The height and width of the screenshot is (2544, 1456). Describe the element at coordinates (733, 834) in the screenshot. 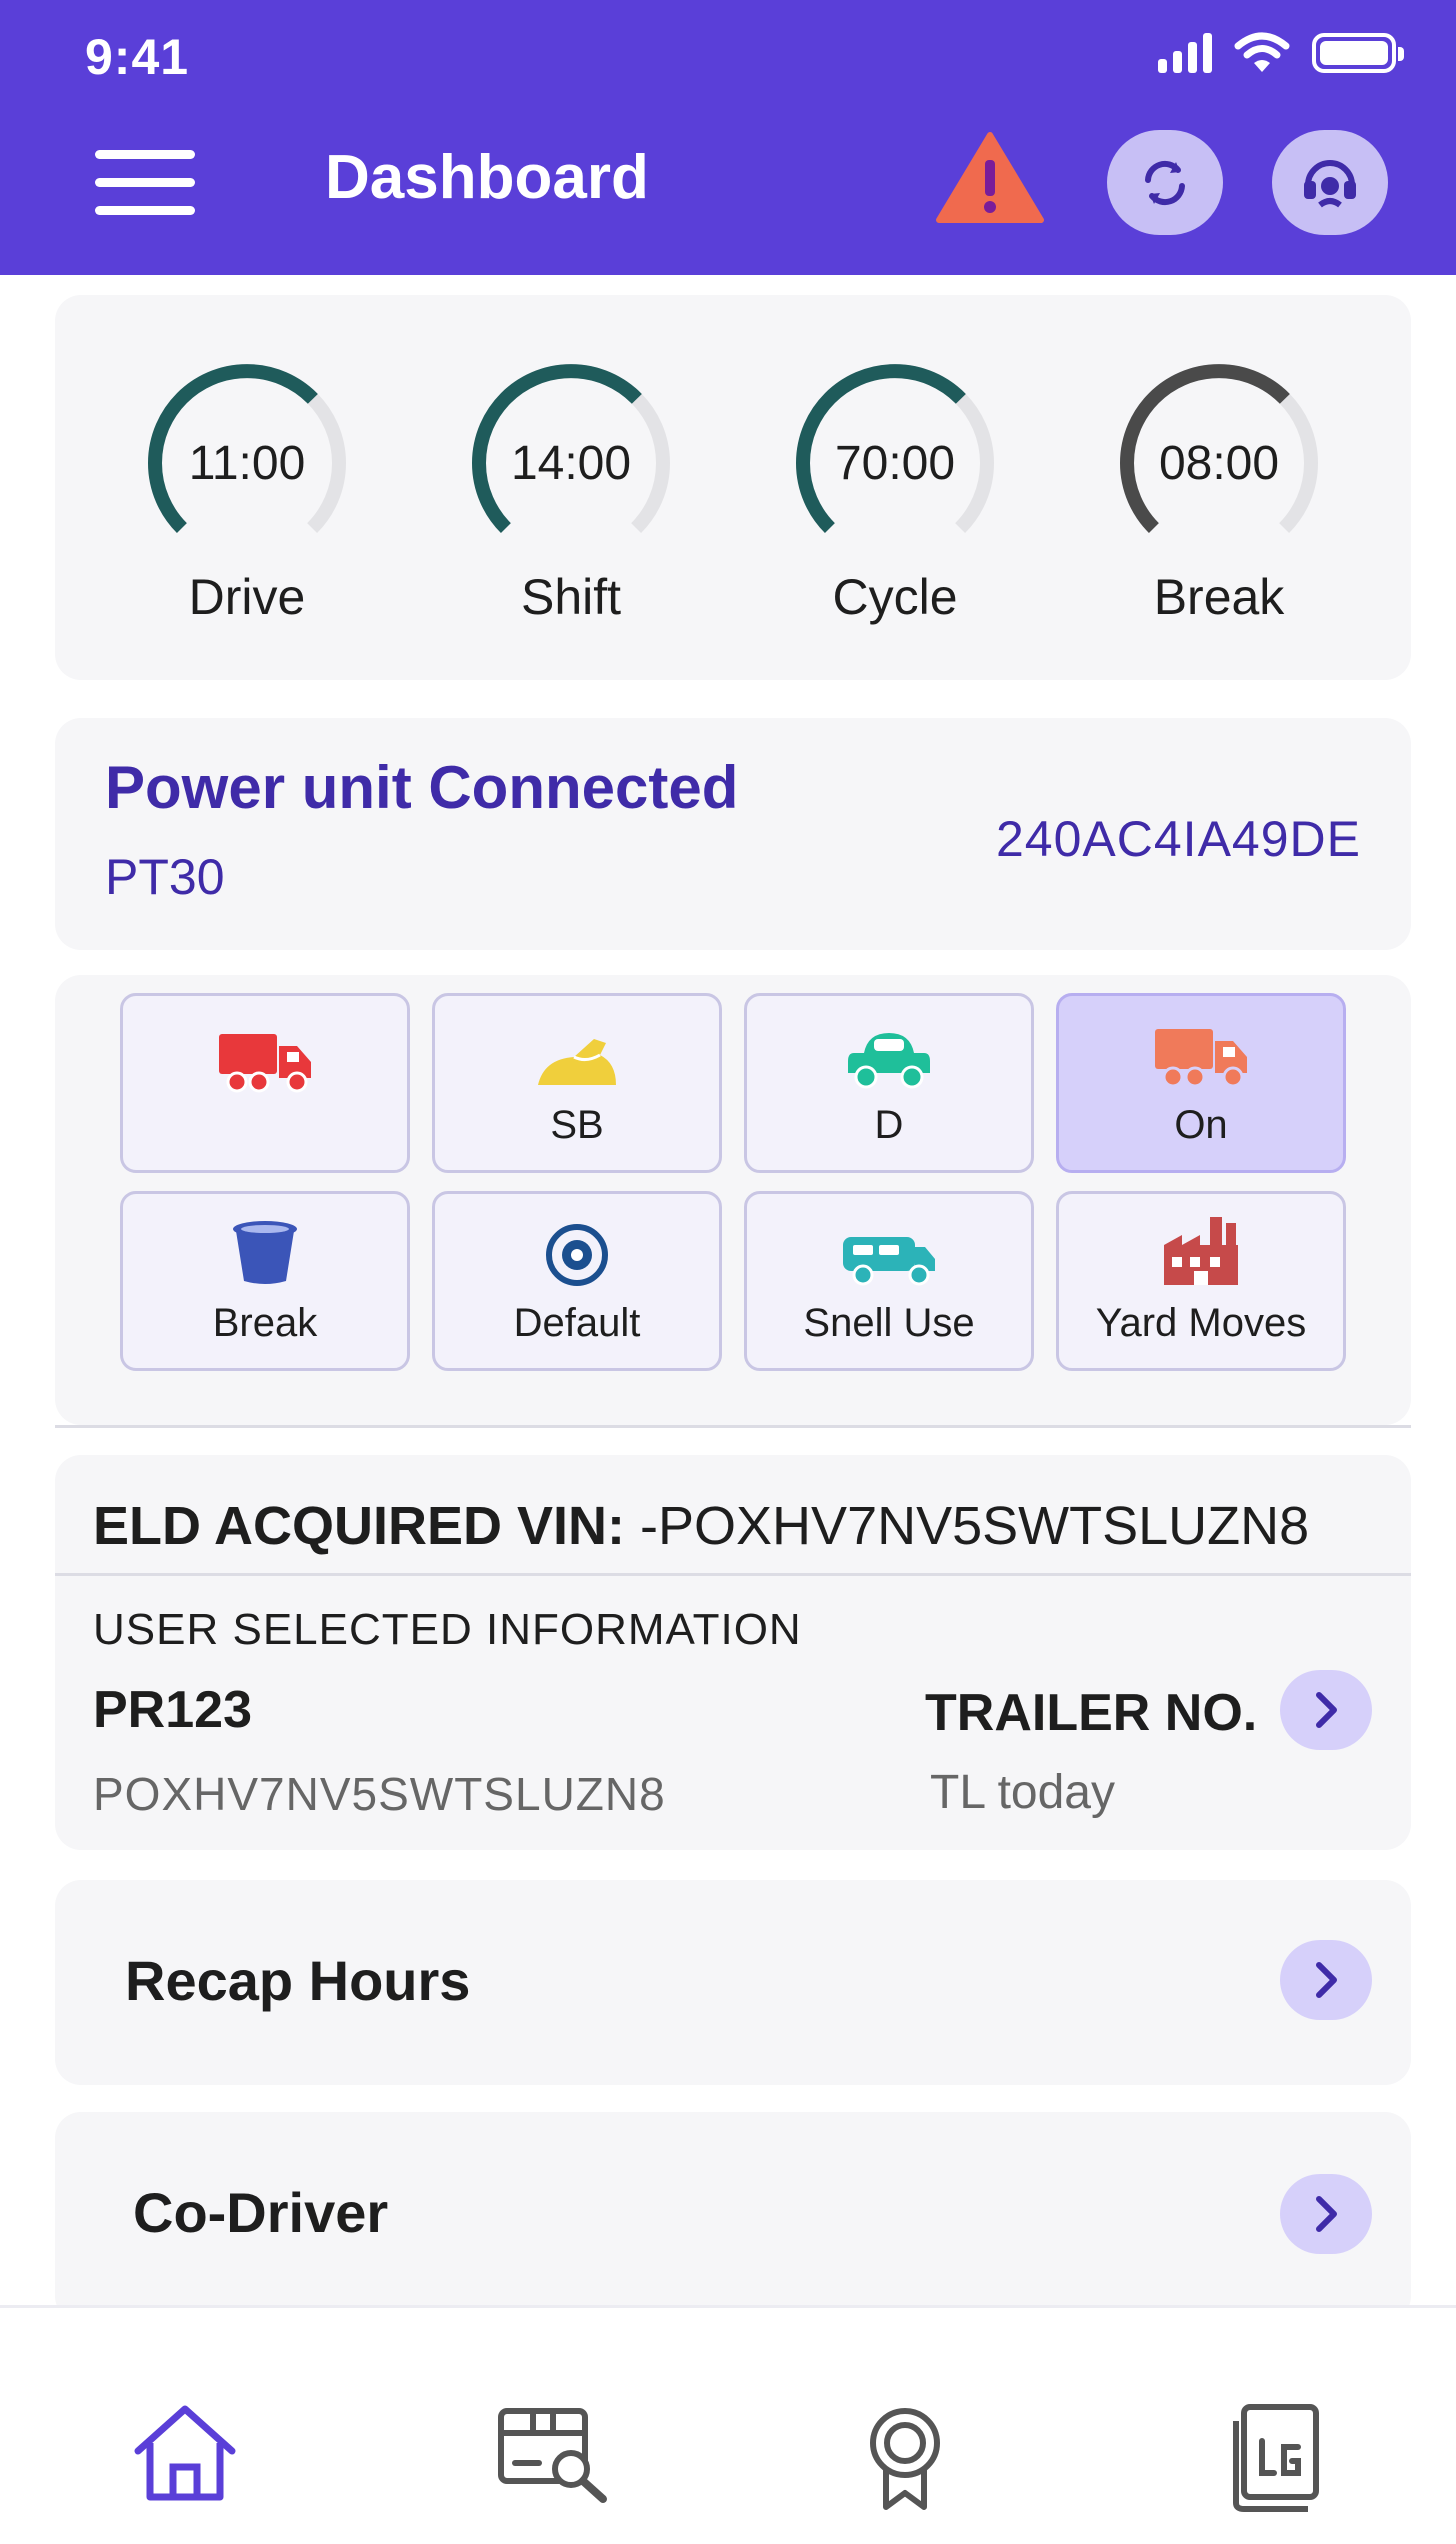

I see `power-unit-card: Power unit Connected PT30 240AC4IA49DE` at that location.